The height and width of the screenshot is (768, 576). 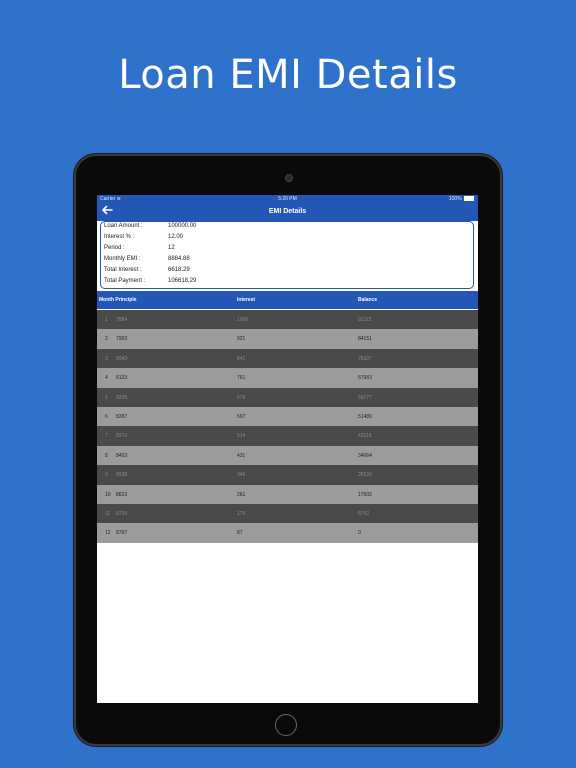 What do you see at coordinates (106, 455) in the screenshot?
I see `cell-month: 8` at bounding box center [106, 455].